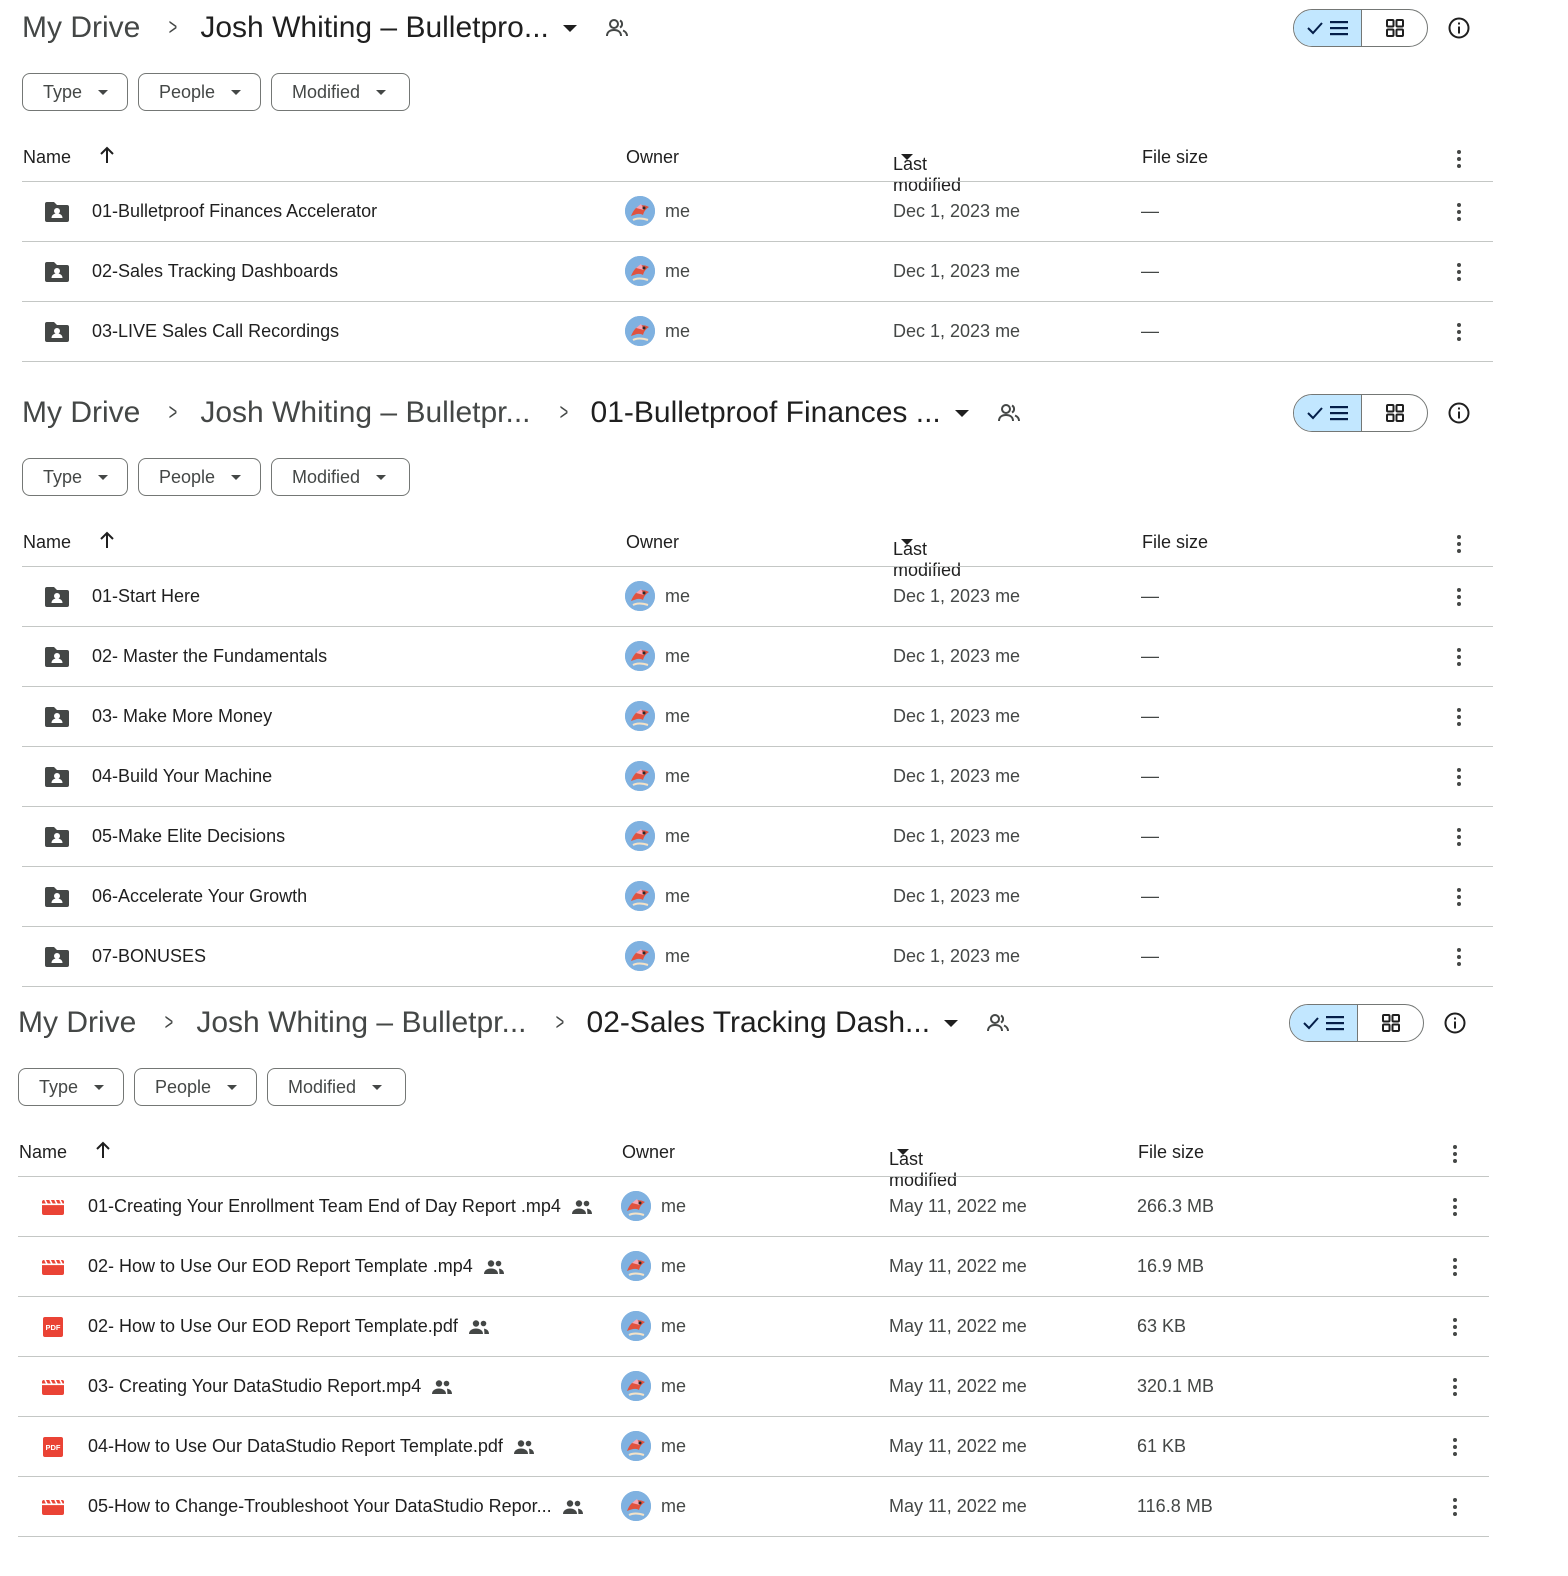 Image resolution: width=1568 pixels, height=1576 pixels. I want to click on file-name-text: 02-Sales Tracking Dashboards, so click(215, 271).